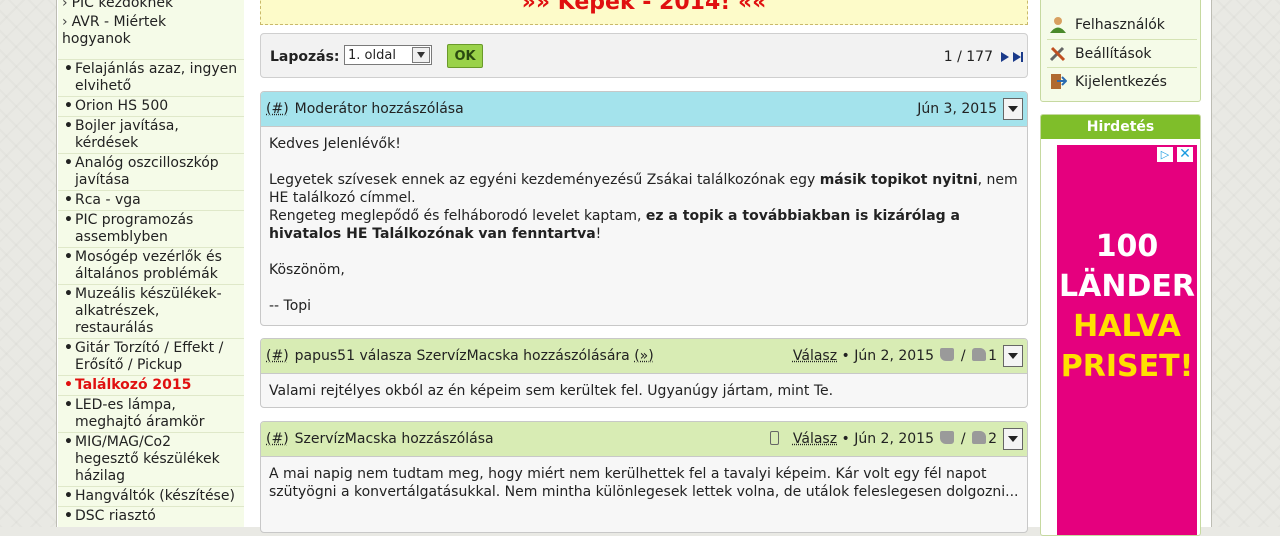 Image resolution: width=1280 pixels, height=536 pixels. Describe the element at coordinates (1022, 57) in the screenshot. I see `last-page-bar` at that location.